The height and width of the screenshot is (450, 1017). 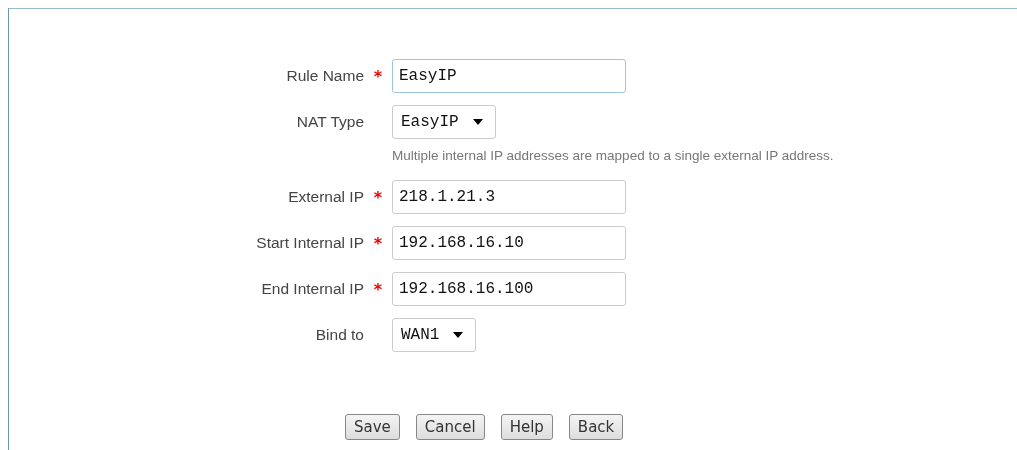 I want to click on form-button: Cancel, so click(x=450, y=427).